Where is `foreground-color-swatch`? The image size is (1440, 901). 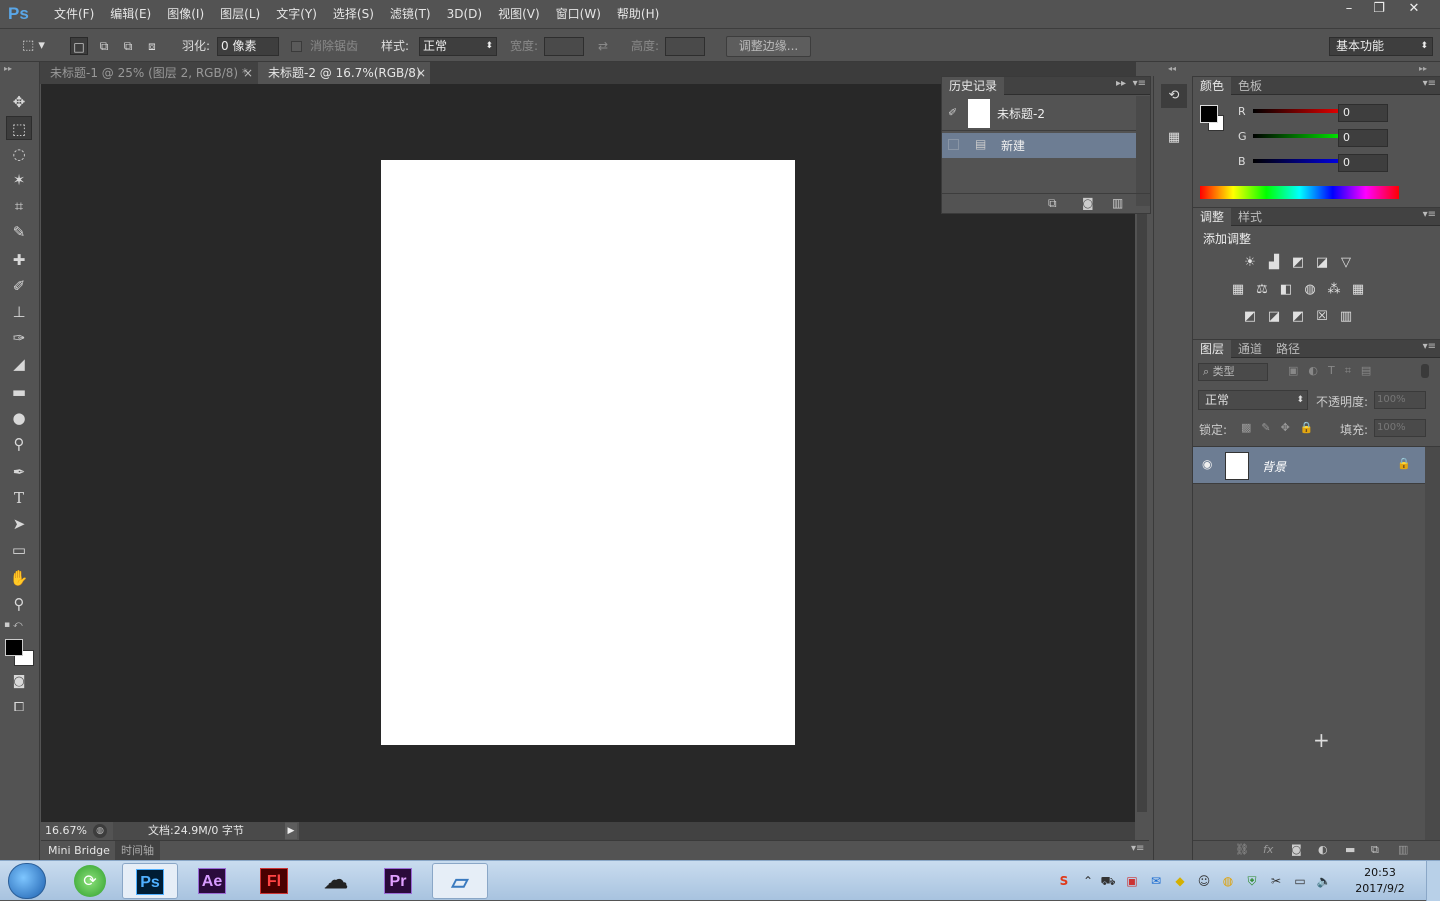
foreground-color-swatch is located at coordinates (1209, 114).